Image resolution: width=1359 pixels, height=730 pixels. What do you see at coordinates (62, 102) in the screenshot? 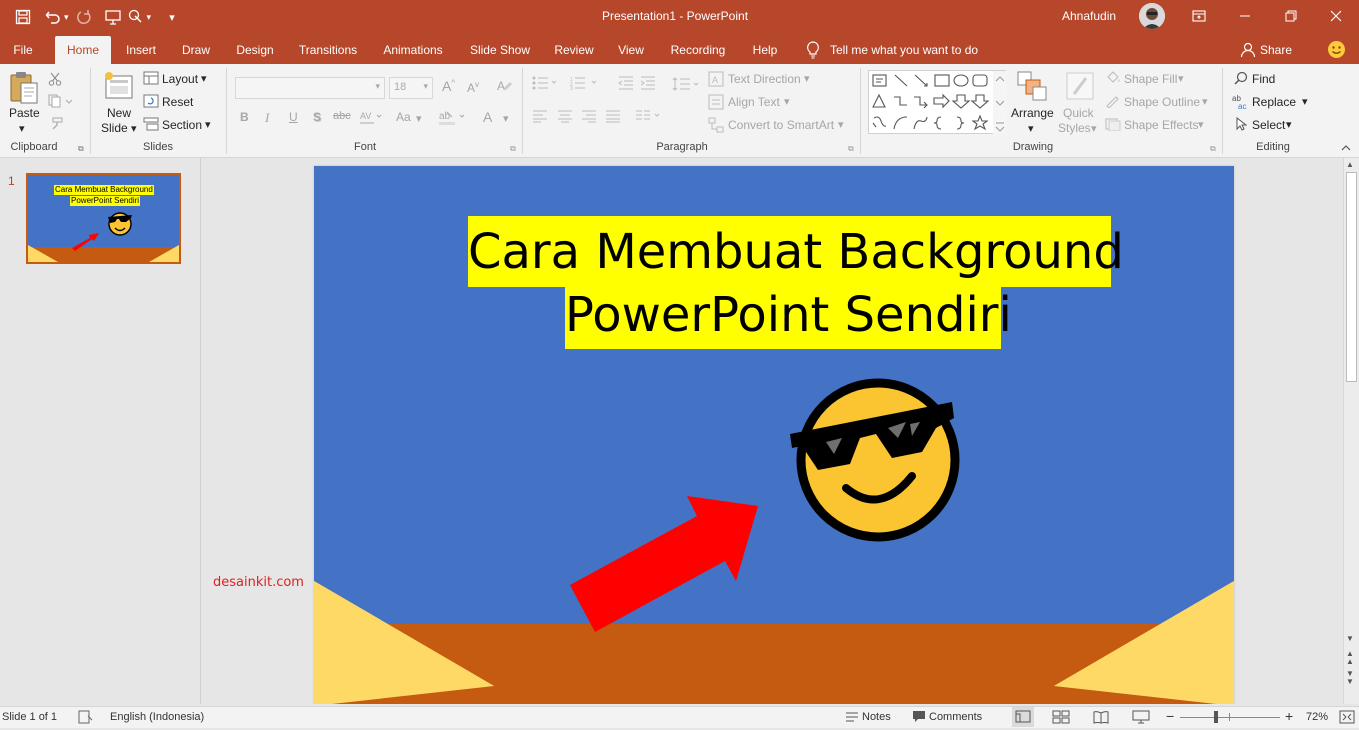
I see `copy-icon` at bounding box center [62, 102].